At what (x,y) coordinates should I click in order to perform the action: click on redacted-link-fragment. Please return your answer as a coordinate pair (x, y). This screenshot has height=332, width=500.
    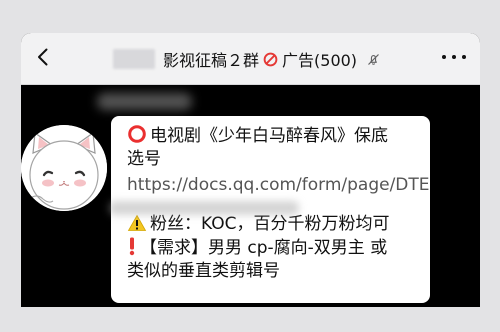
    Looking at the image, I should click on (204, 208).